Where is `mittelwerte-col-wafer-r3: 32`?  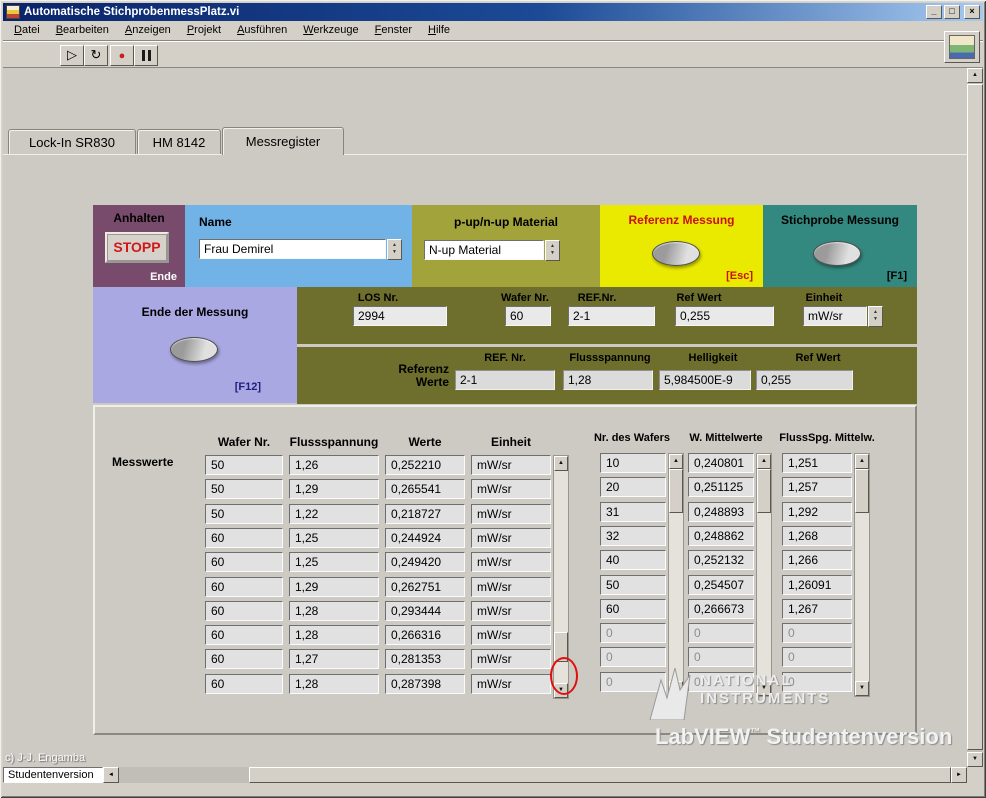 mittelwerte-col-wafer-r3: 32 is located at coordinates (633, 535).